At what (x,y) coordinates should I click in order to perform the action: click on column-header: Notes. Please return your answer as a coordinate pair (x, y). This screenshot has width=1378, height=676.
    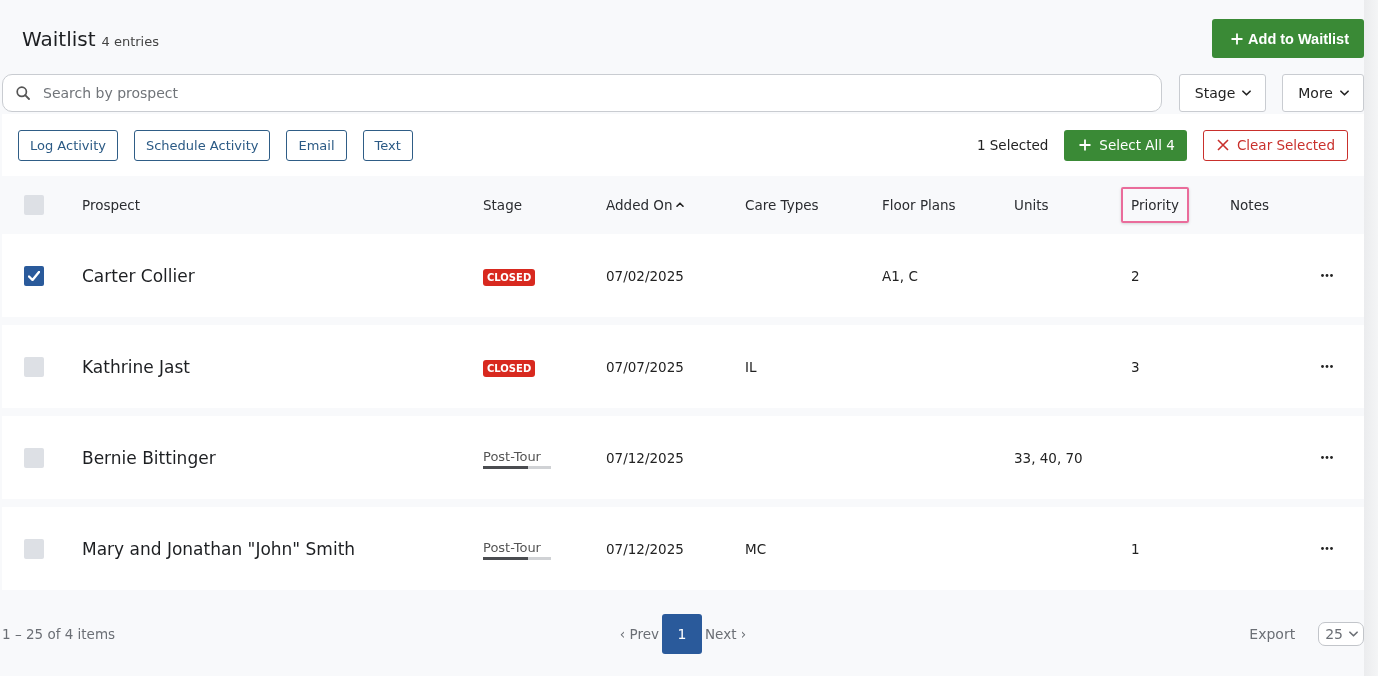
    Looking at the image, I should click on (1249, 204).